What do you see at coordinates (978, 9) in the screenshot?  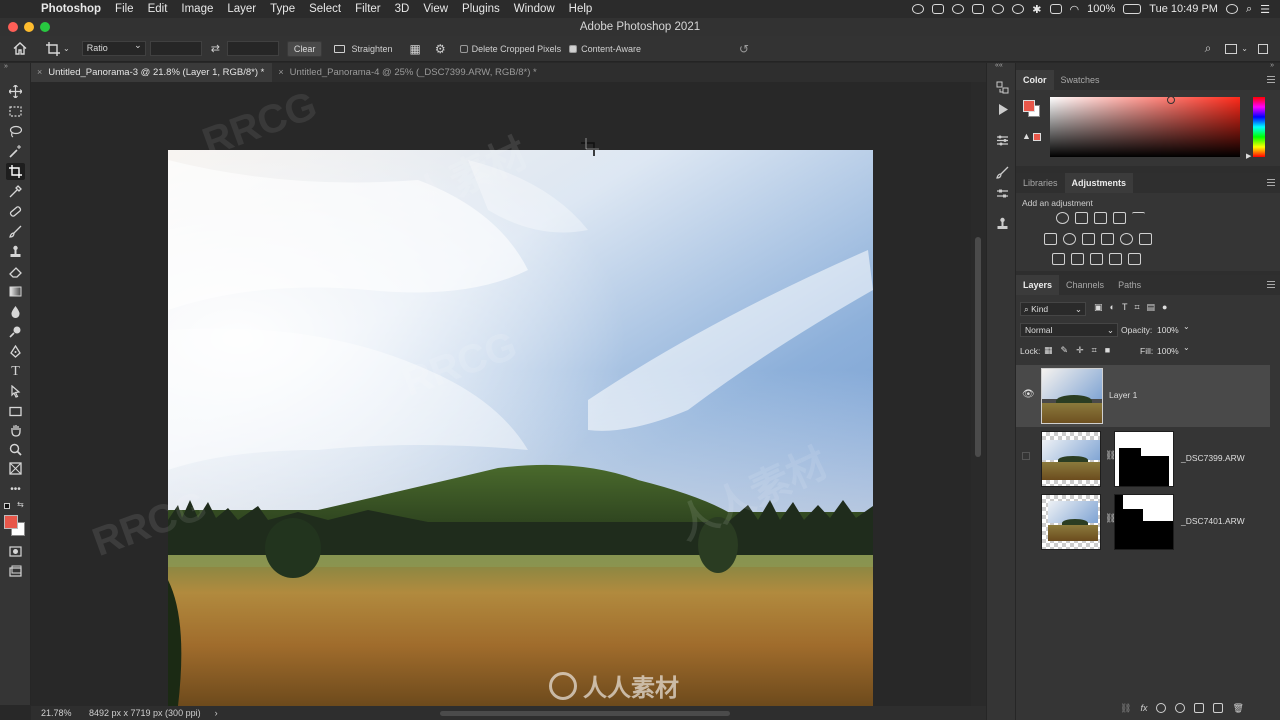 I see `vpn-icon` at bounding box center [978, 9].